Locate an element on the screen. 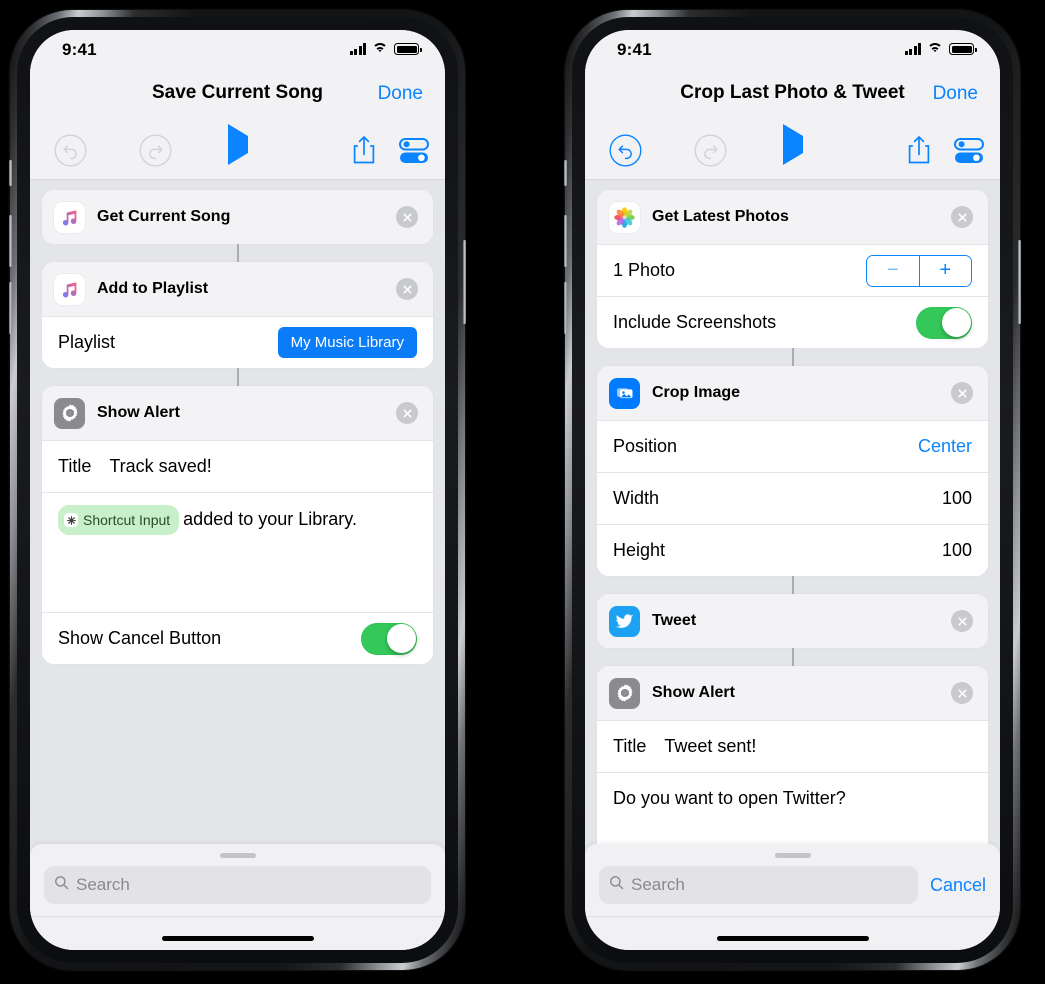 This screenshot has height=984, width=1045. alert-message-text: Do you want to open Twitter? is located at coordinates (729, 798).